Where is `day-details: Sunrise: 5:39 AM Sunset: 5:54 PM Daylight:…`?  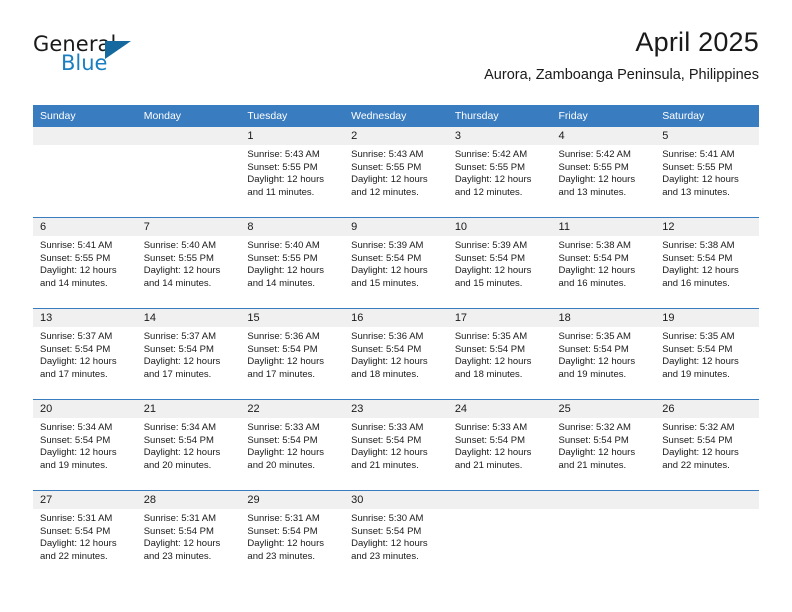 day-details: Sunrise: 5:39 AM Sunset: 5:54 PM Daylight:… is located at coordinates (396, 263).